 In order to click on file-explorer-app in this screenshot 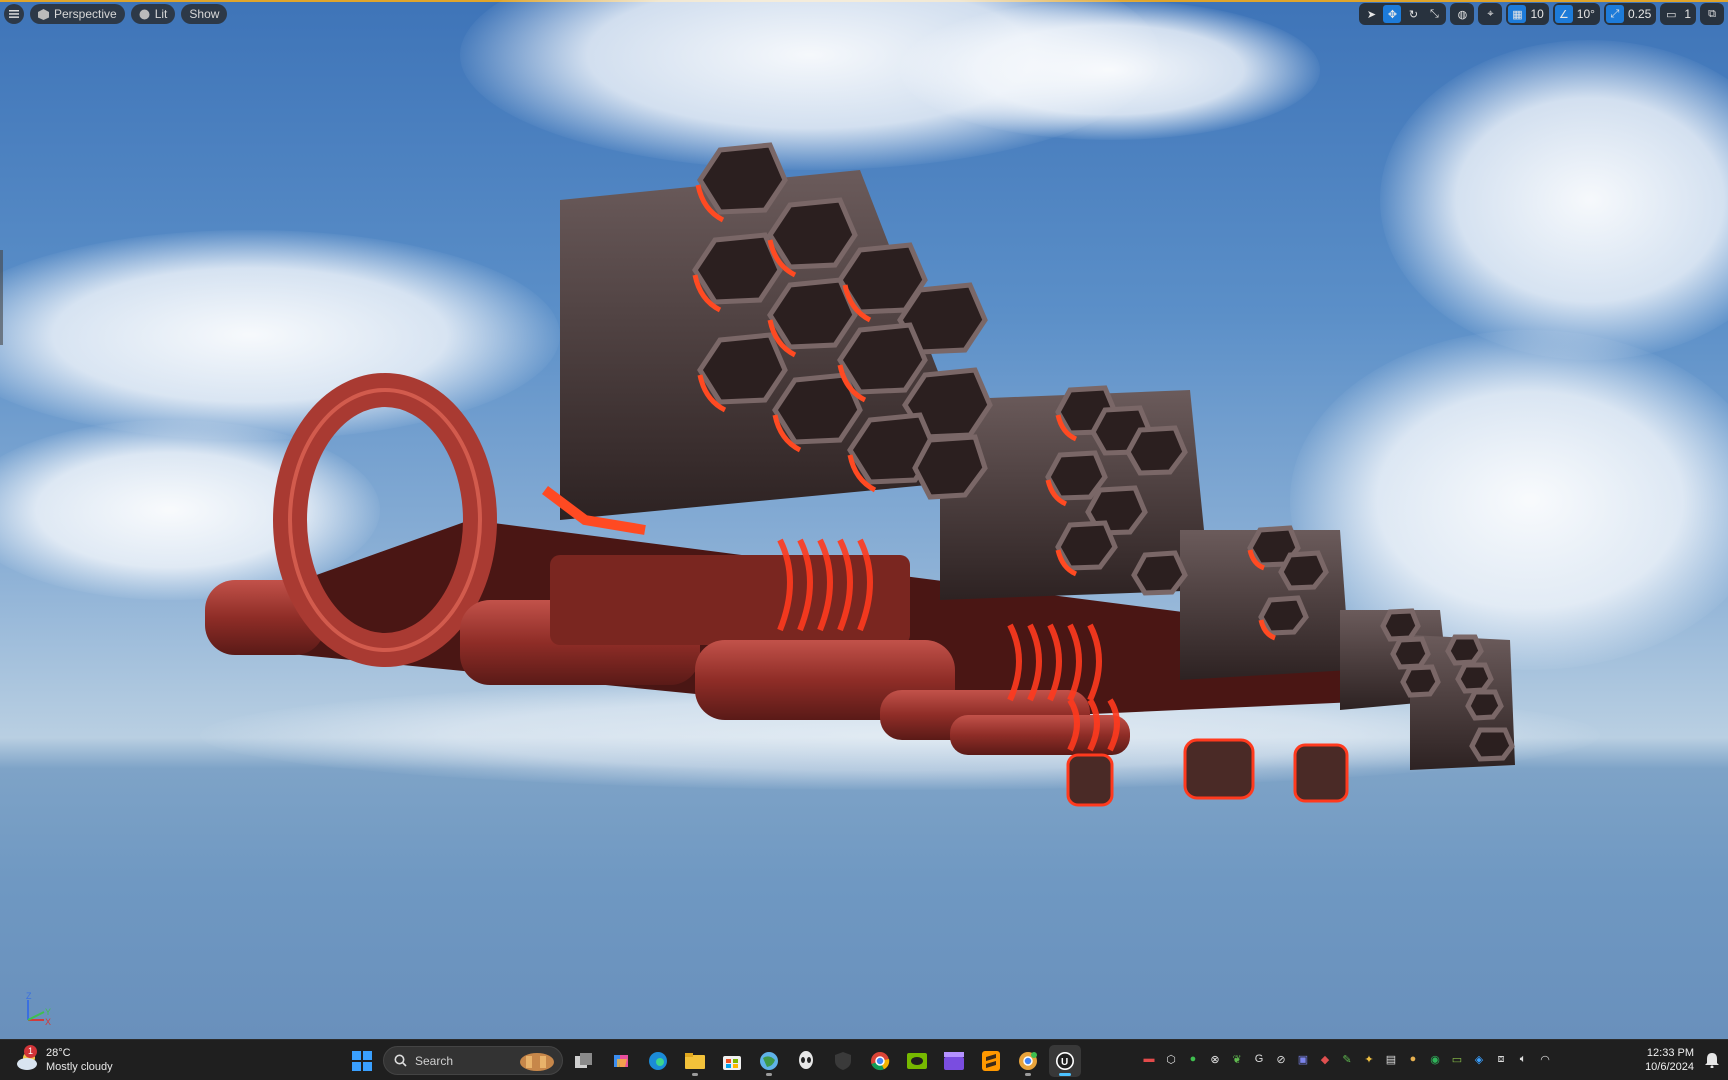, I will do `click(695, 1061)`.